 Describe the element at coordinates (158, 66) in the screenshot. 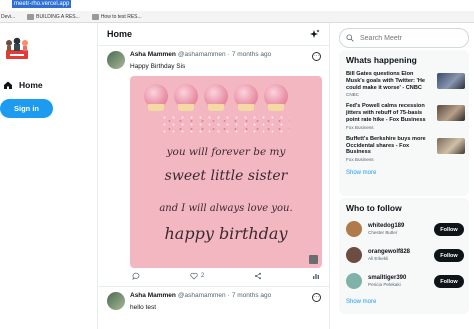

I see `post-text: Happy Birthday Sis` at that location.